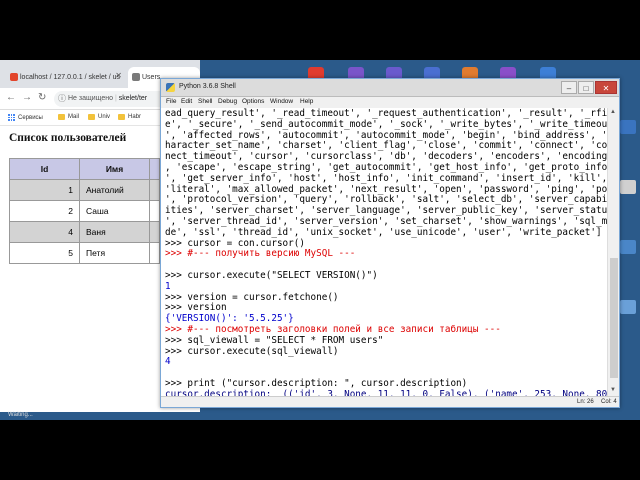 The image size is (640, 480). Describe the element at coordinates (609, 402) in the screenshot. I see `column-number: Col: 4` at that location.